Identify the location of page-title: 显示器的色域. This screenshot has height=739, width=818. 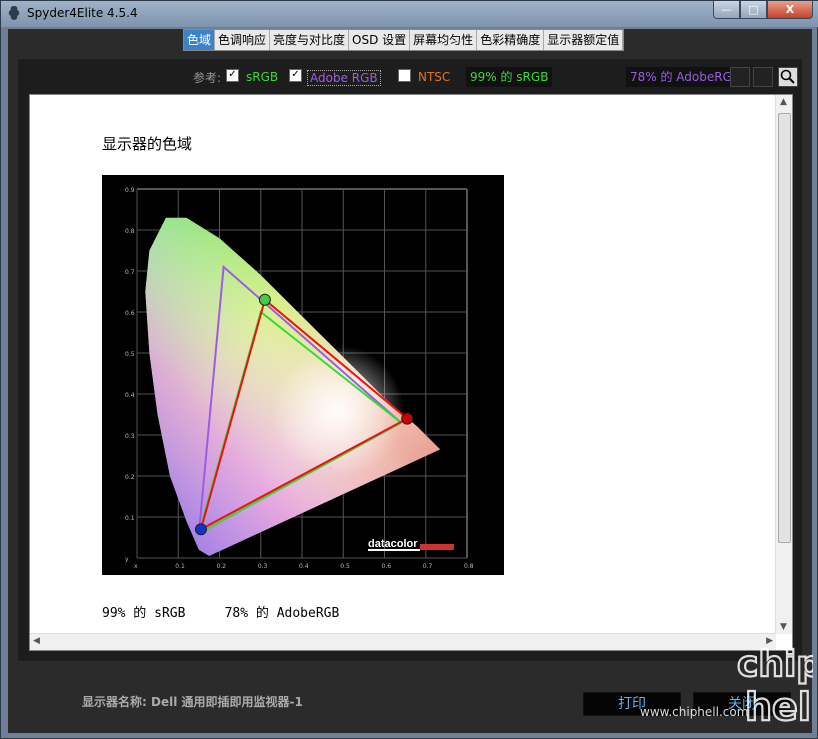
(147, 144).